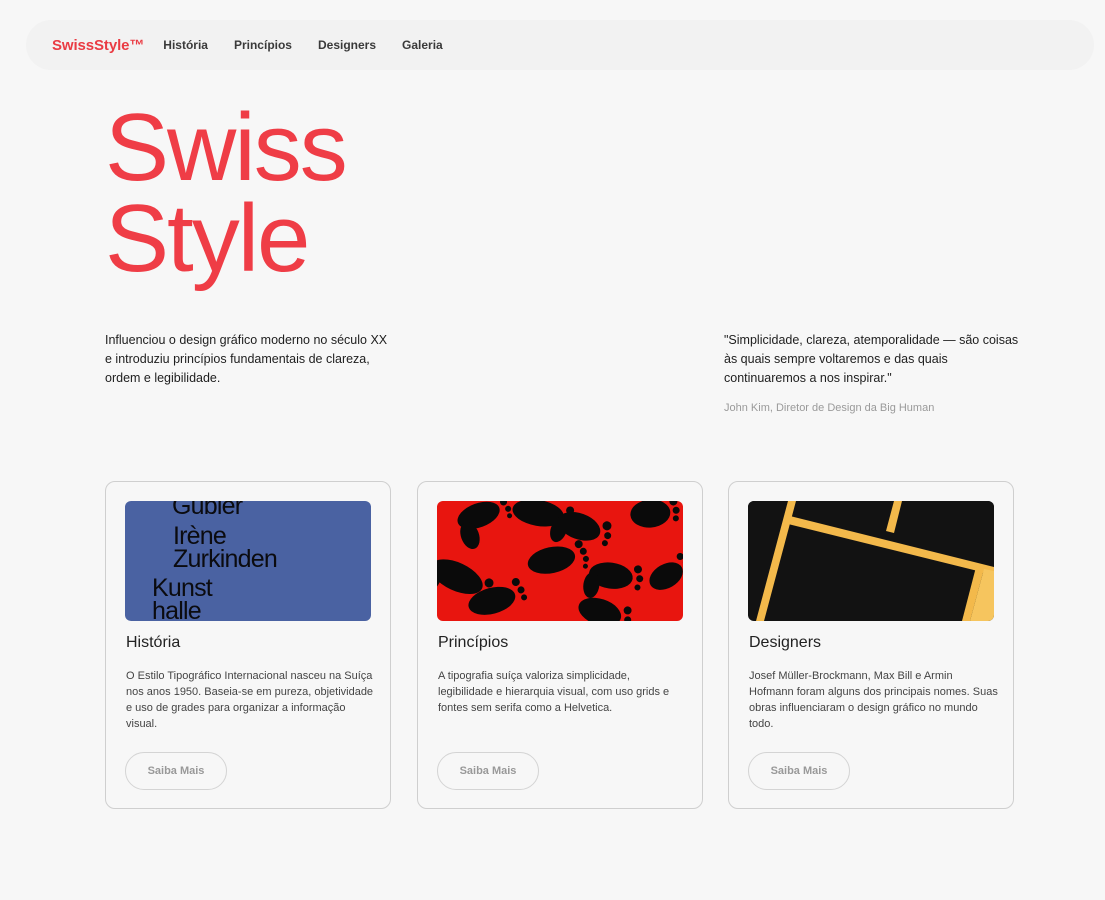  Describe the element at coordinates (347, 45) in the screenshot. I see `nav-link-designers: Designers` at that location.